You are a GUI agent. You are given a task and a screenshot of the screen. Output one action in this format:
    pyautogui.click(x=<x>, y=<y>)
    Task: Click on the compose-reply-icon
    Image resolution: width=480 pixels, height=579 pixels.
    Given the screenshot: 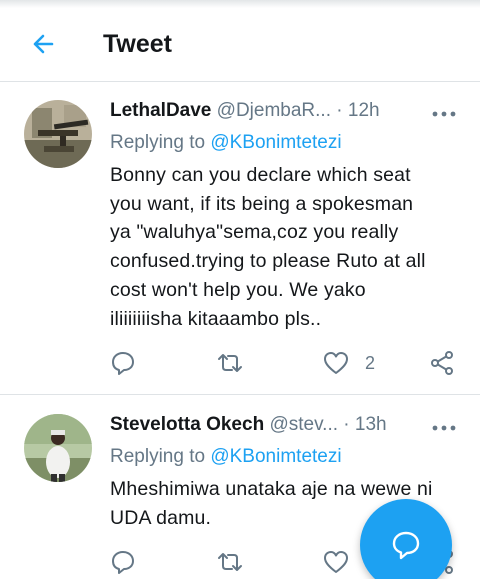 What is the action you would take?
    pyautogui.click(x=406, y=545)
    